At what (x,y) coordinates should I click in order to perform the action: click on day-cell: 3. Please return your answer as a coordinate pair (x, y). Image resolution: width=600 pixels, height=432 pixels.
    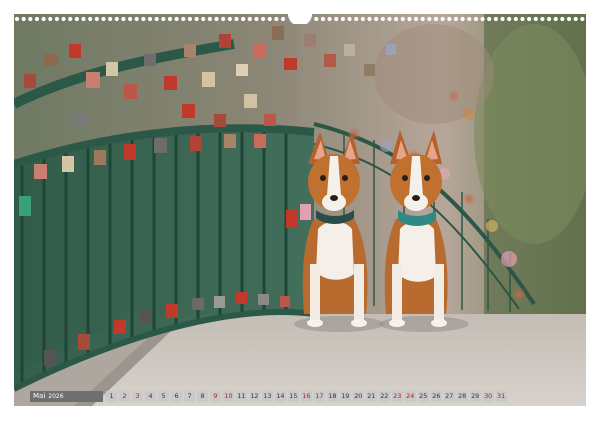
    Looking at the image, I should click on (137, 396).